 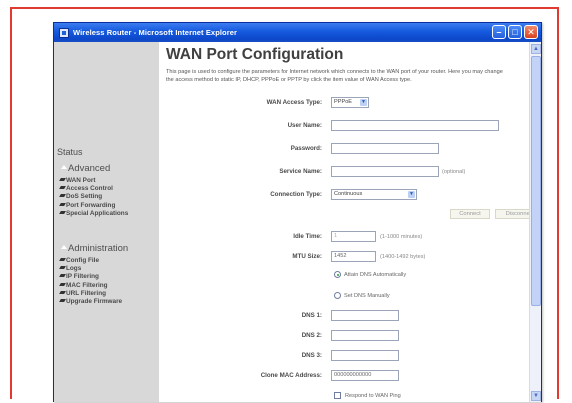 I want to click on page-title: WAN Port Configuration, so click(x=255, y=54).